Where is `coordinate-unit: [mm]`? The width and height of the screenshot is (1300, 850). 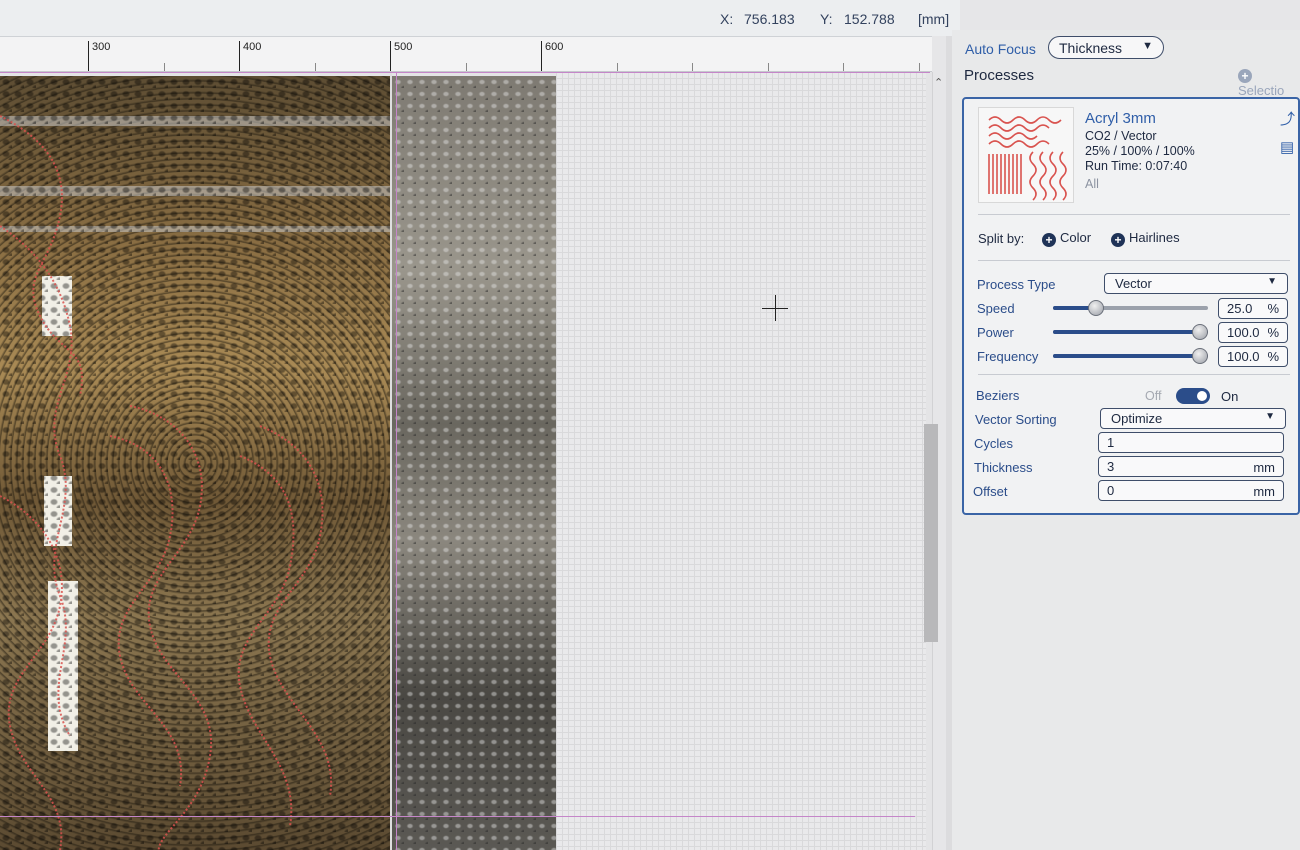
coordinate-unit: [mm] is located at coordinates (934, 19).